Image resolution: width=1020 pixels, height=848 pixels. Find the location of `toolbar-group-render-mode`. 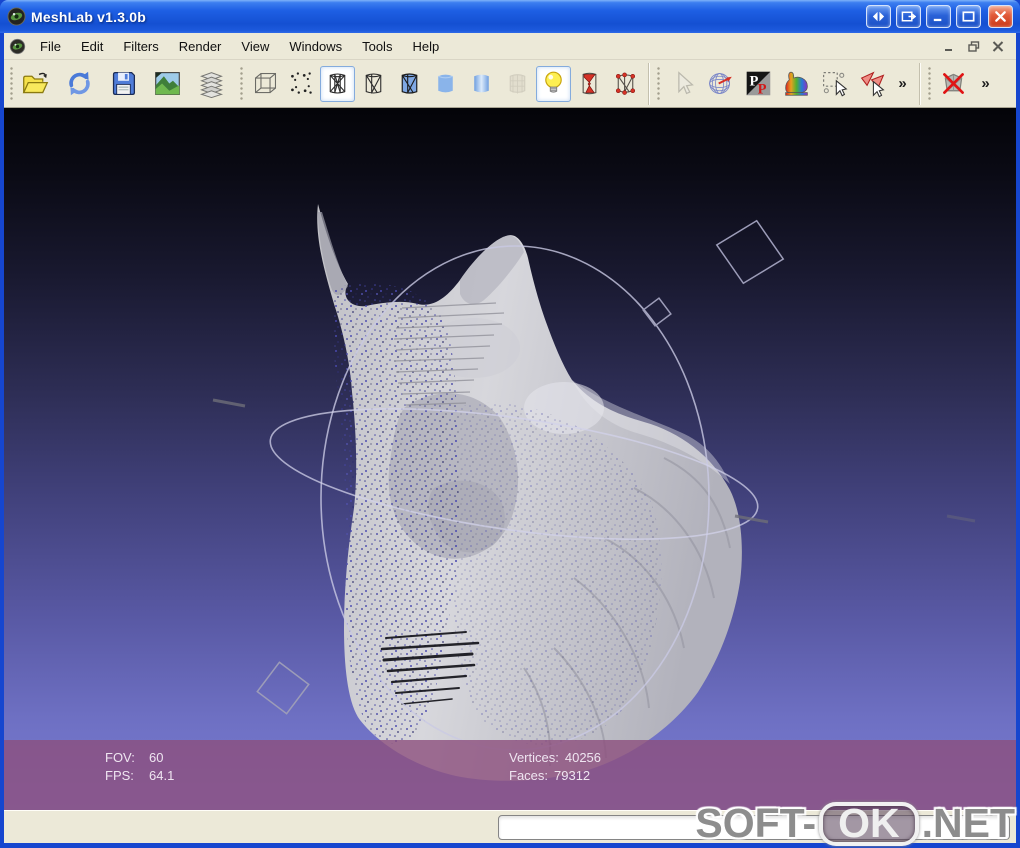

toolbar-group-render-mode is located at coordinates (445, 83).